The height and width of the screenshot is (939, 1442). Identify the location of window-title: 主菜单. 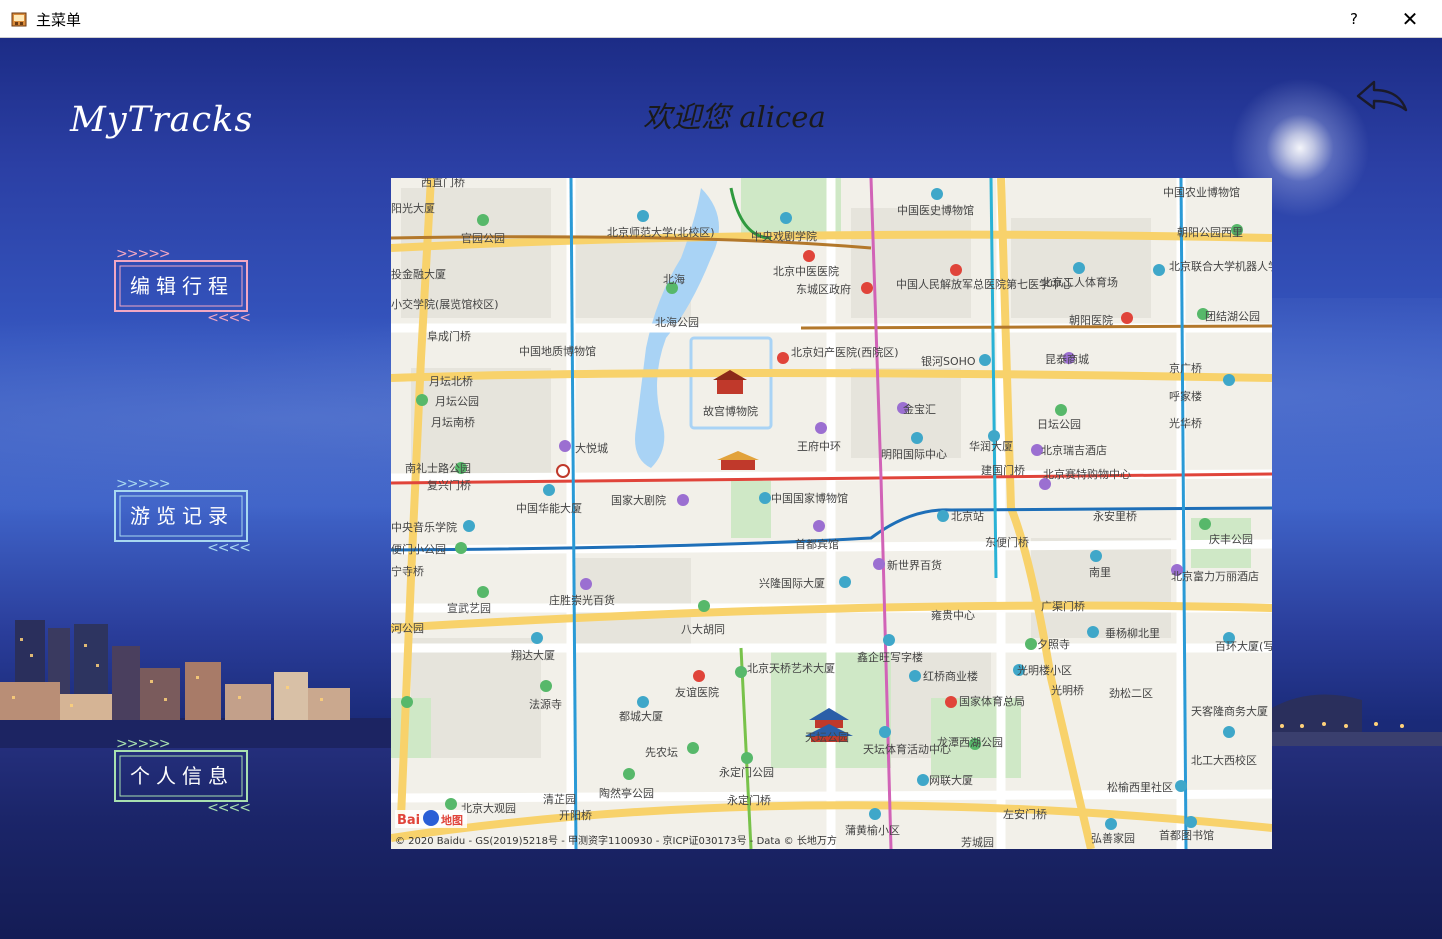
(59, 20).